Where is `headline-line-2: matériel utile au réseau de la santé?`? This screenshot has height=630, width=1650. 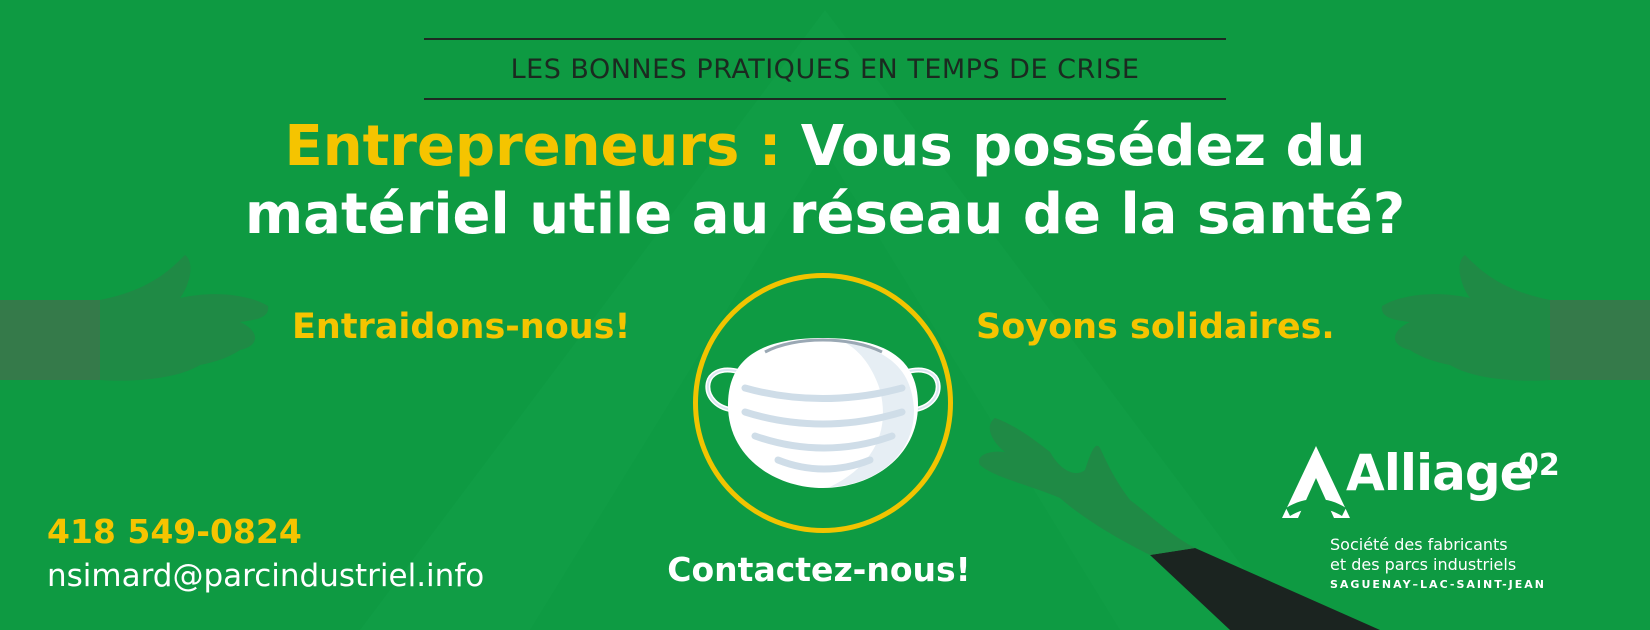
headline-line-2: matériel utile au réseau de la santé? is located at coordinates (825, 214).